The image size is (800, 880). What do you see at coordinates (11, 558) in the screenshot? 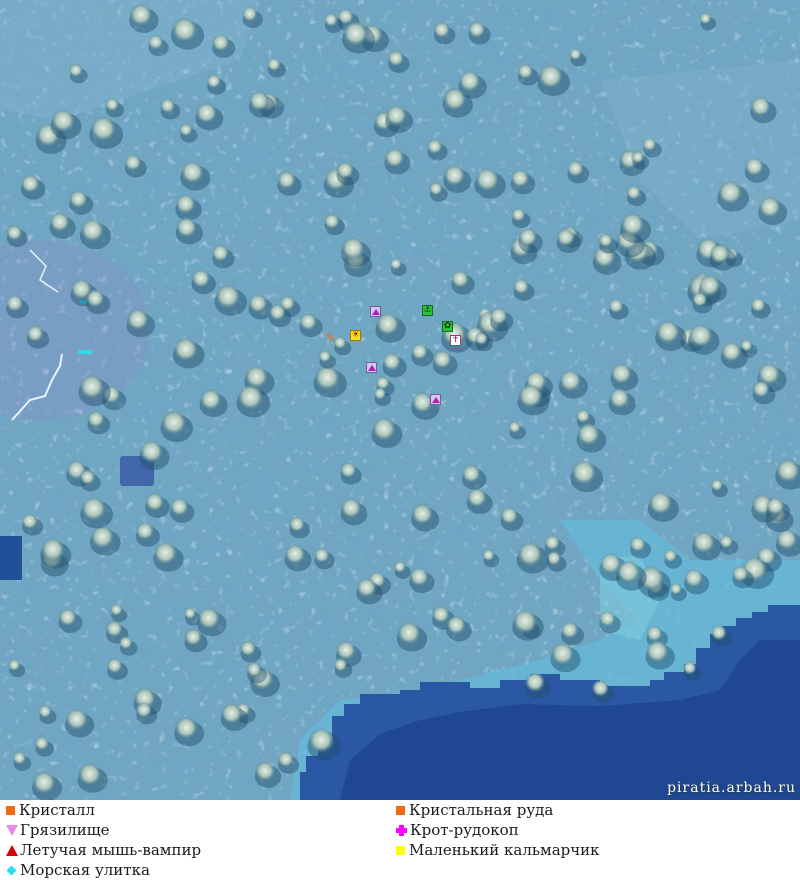
I see `water-pool` at bounding box center [11, 558].